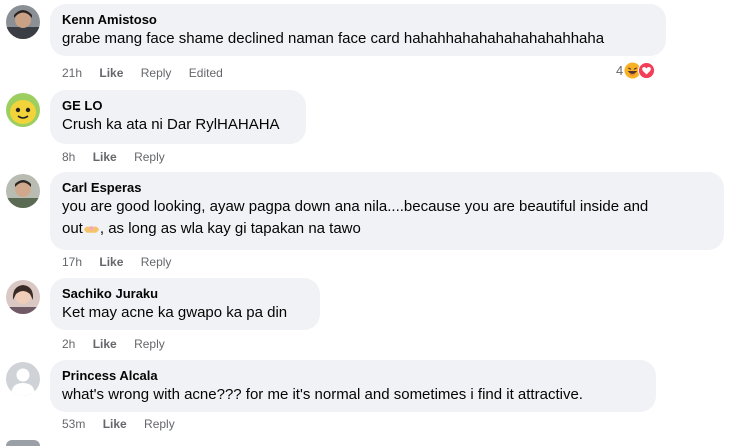 This screenshot has height=446, width=750. I want to click on default-avatar-icon, so click(23, 379).